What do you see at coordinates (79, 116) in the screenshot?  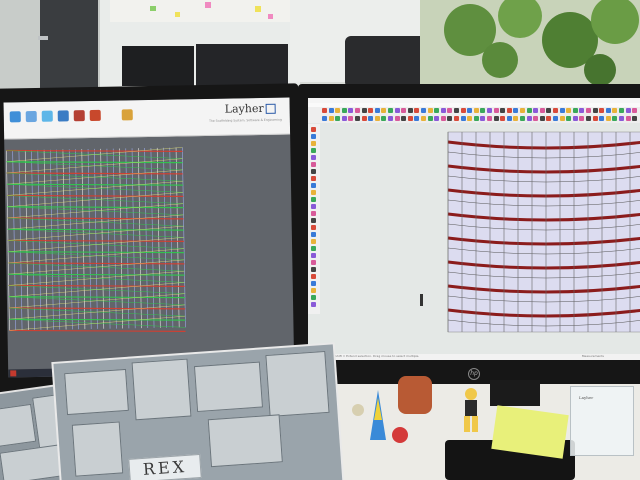 I see `export-icon` at bounding box center [79, 116].